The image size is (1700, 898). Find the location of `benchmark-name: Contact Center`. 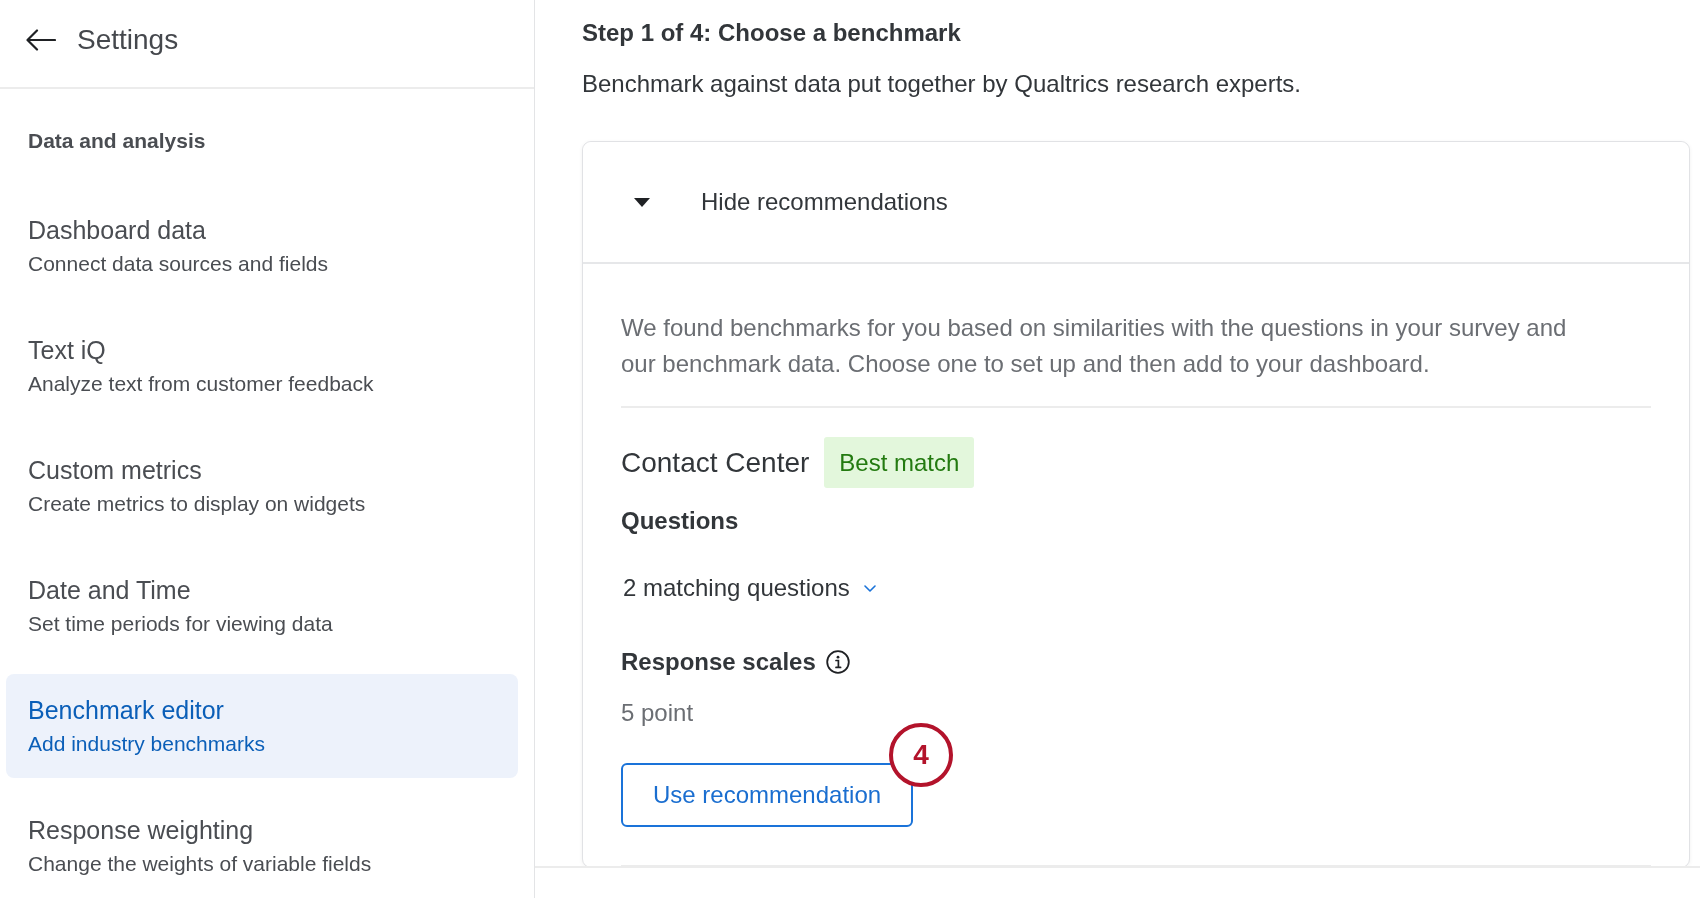

benchmark-name: Contact Center is located at coordinates (715, 462).